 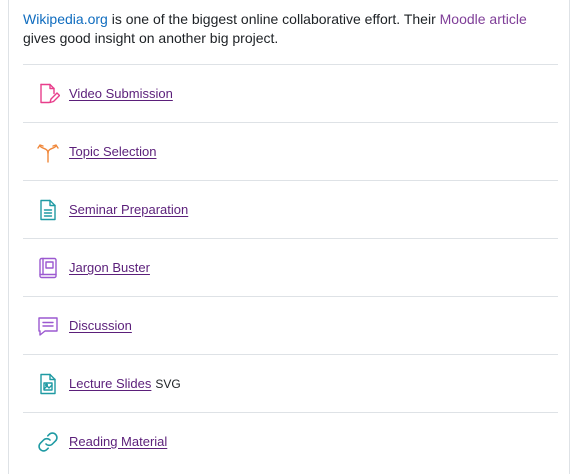 I want to click on page-icon, so click(x=48, y=210).